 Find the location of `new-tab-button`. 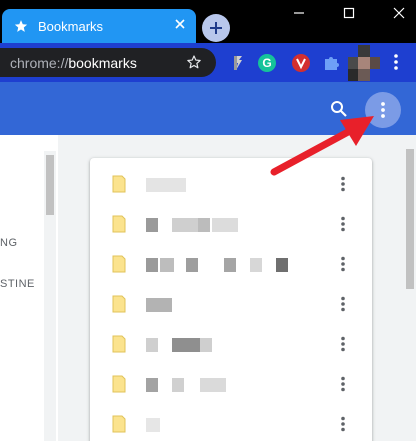

new-tab-button is located at coordinates (216, 28).